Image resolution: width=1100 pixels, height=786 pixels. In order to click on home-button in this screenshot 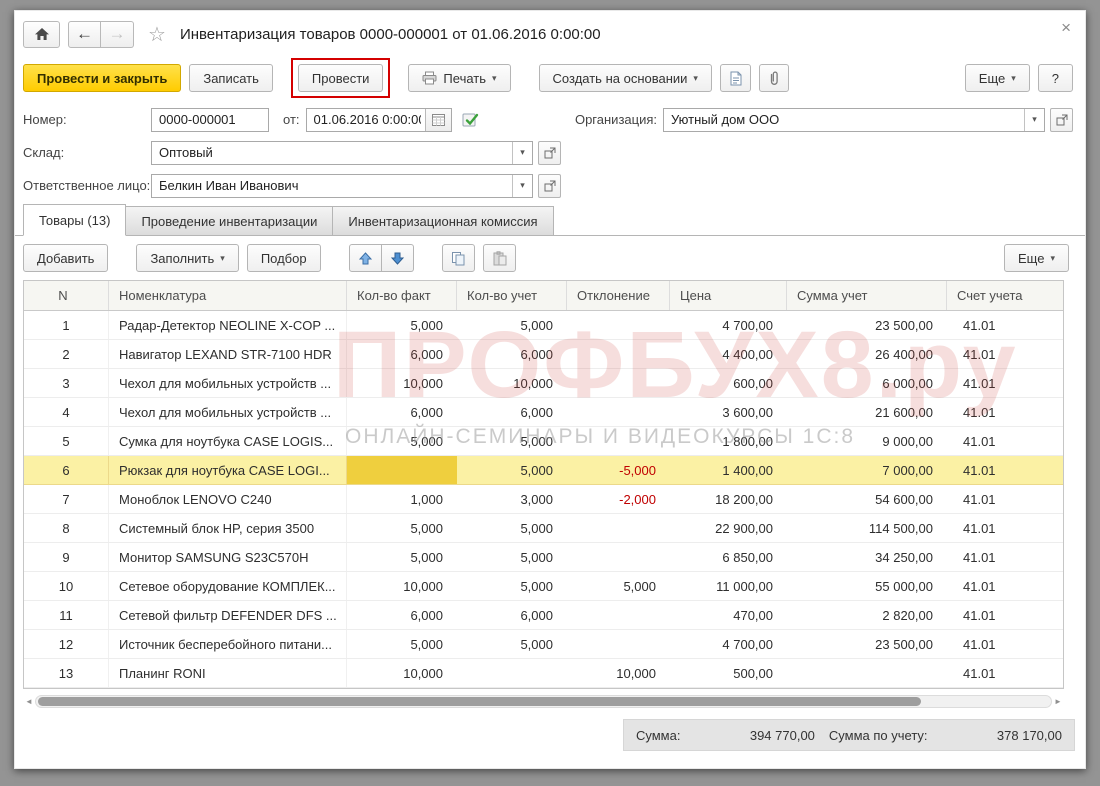, I will do `click(41, 34)`.